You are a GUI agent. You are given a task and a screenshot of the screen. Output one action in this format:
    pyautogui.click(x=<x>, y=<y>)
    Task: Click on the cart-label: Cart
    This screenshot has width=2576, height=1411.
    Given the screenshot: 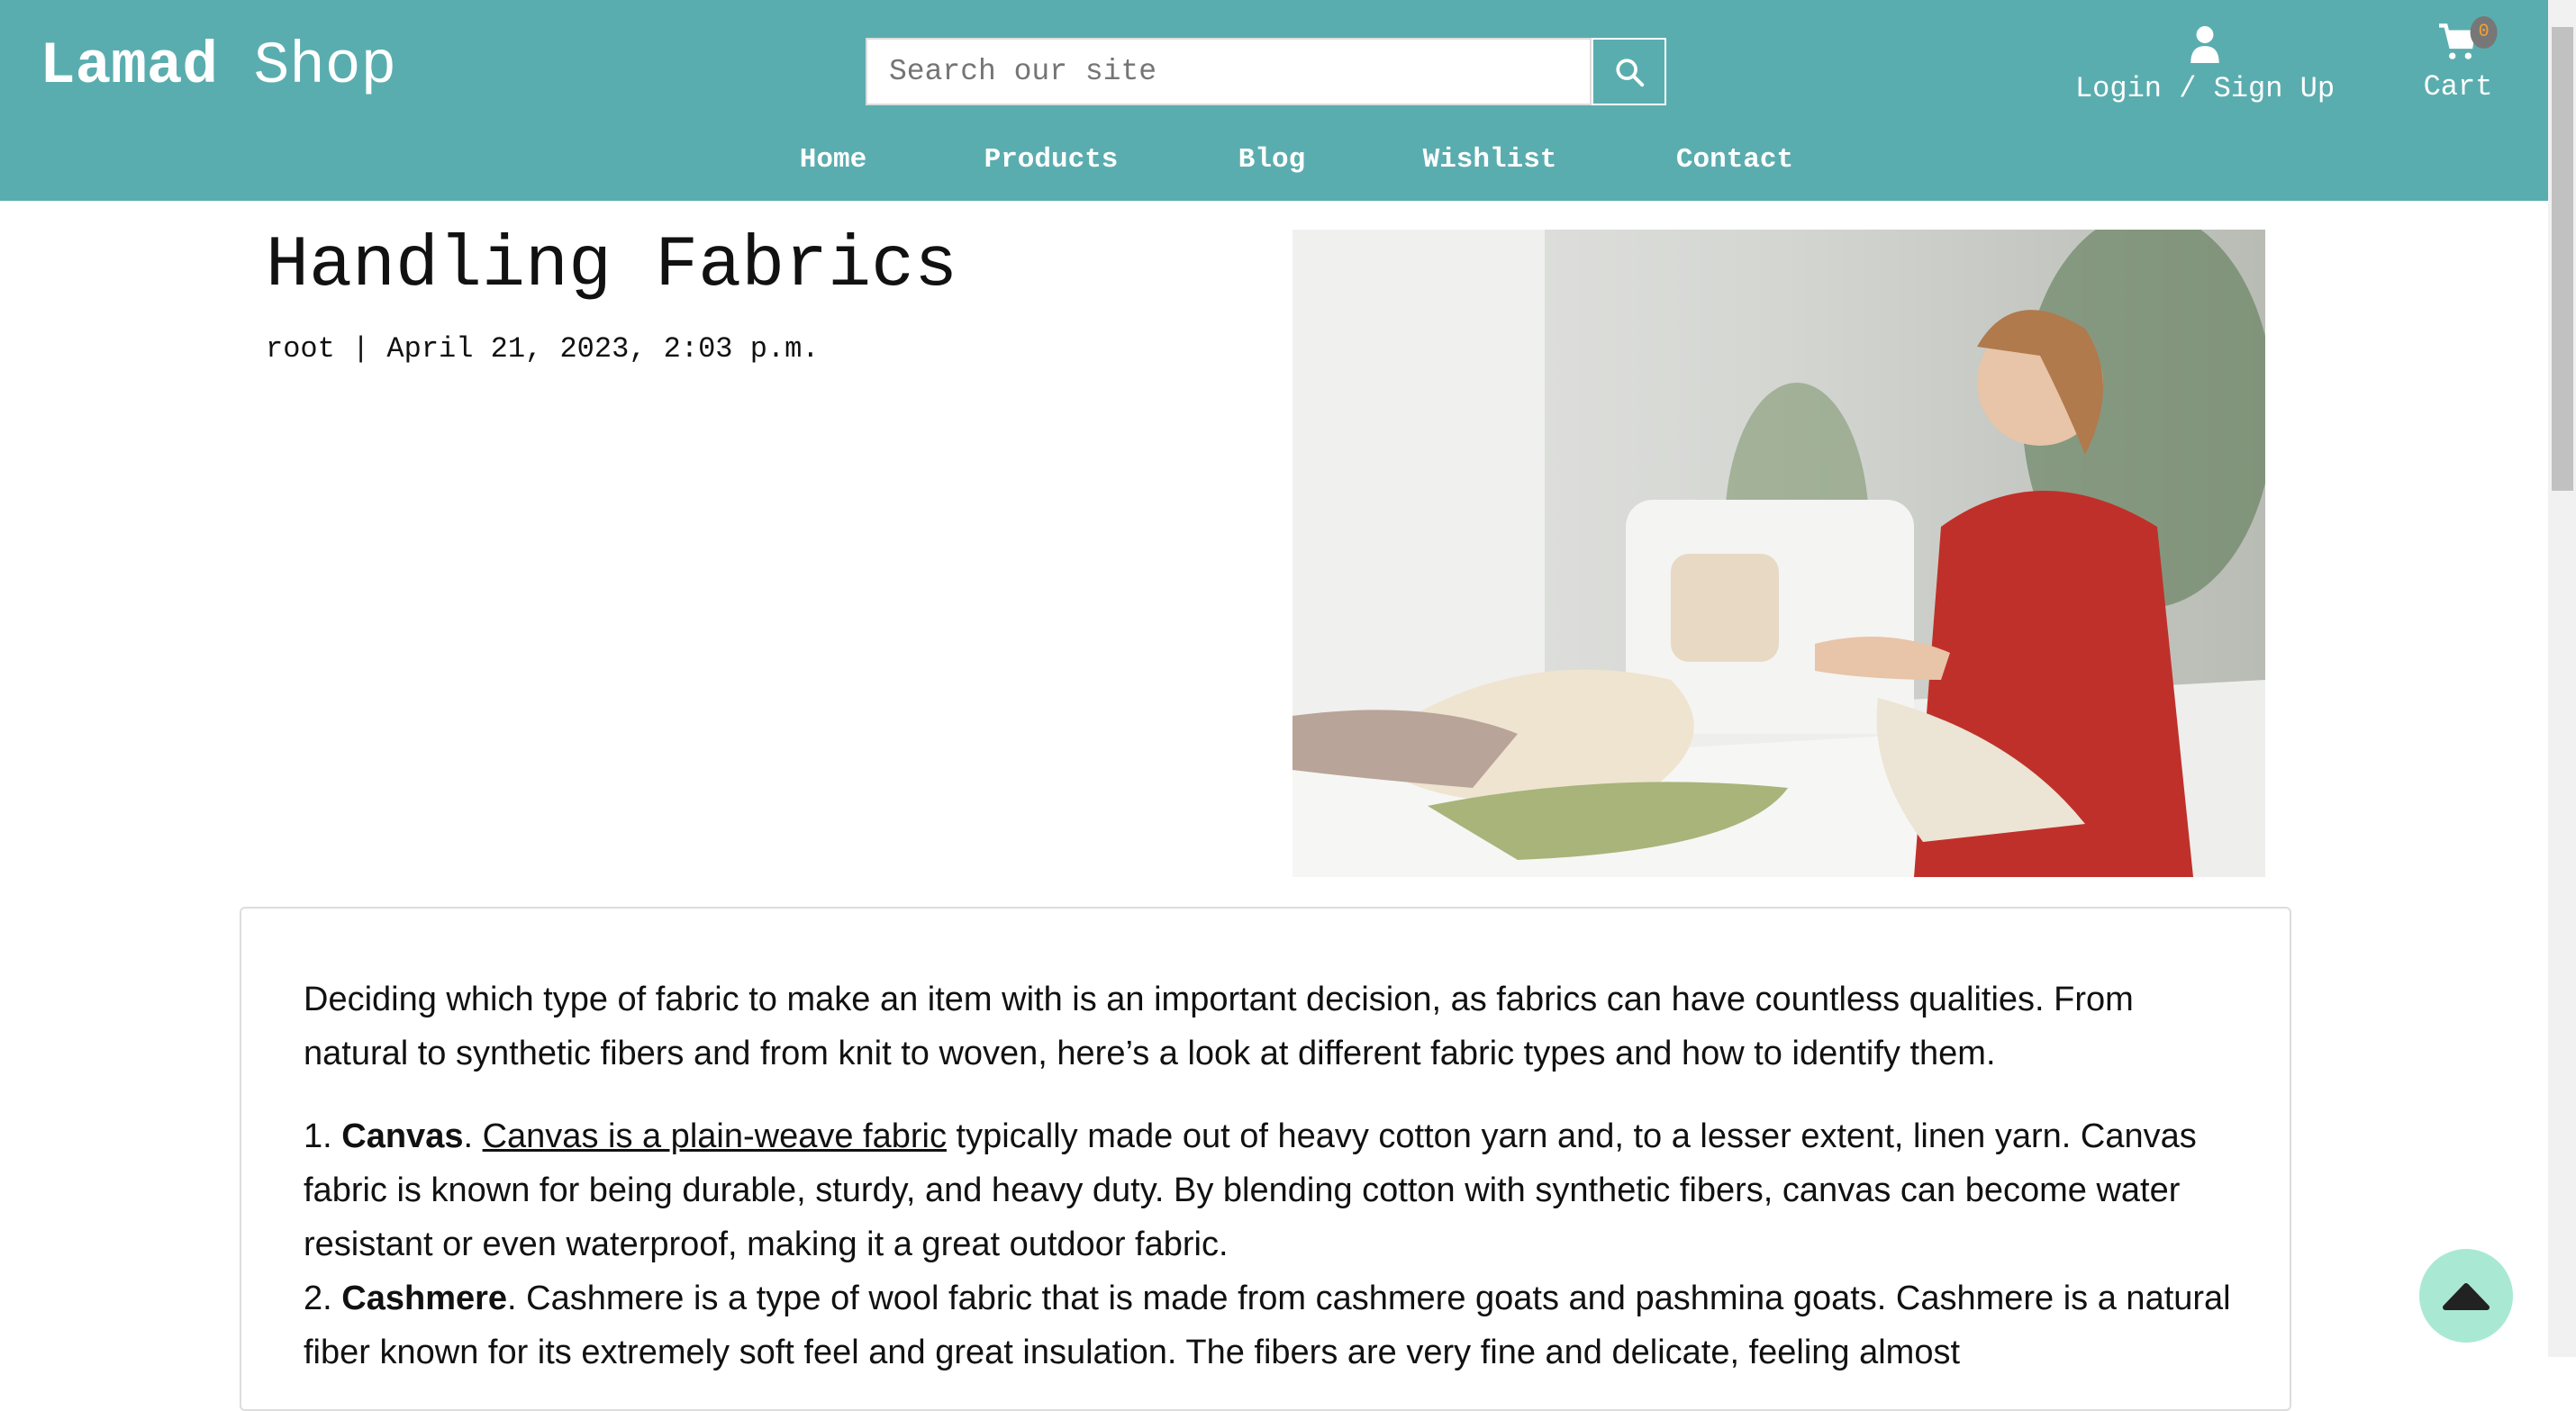 What is the action you would take?
    pyautogui.click(x=2458, y=87)
    